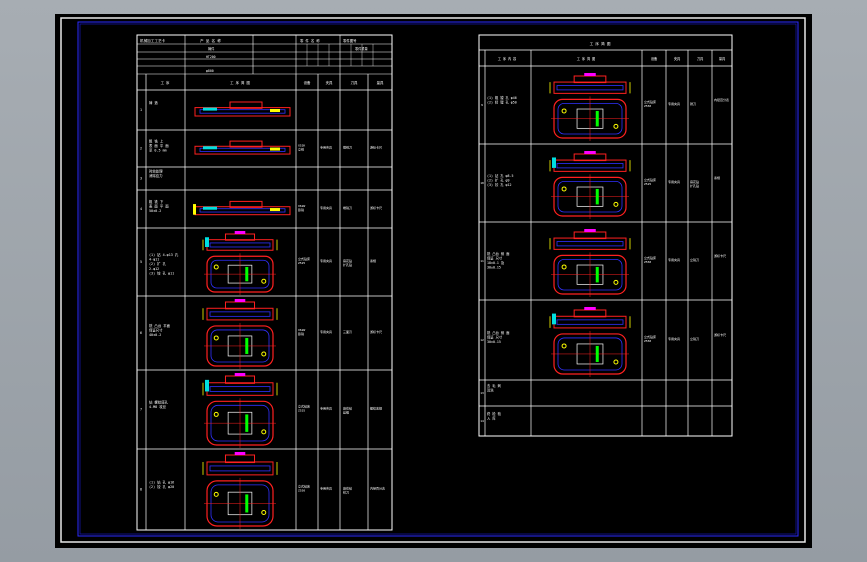 The height and width of the screenshot is (562, 867). Describe the element at coordinates (507, 58) in the screenshot. I see `column-header-label: 工 序 内 容` at that location.